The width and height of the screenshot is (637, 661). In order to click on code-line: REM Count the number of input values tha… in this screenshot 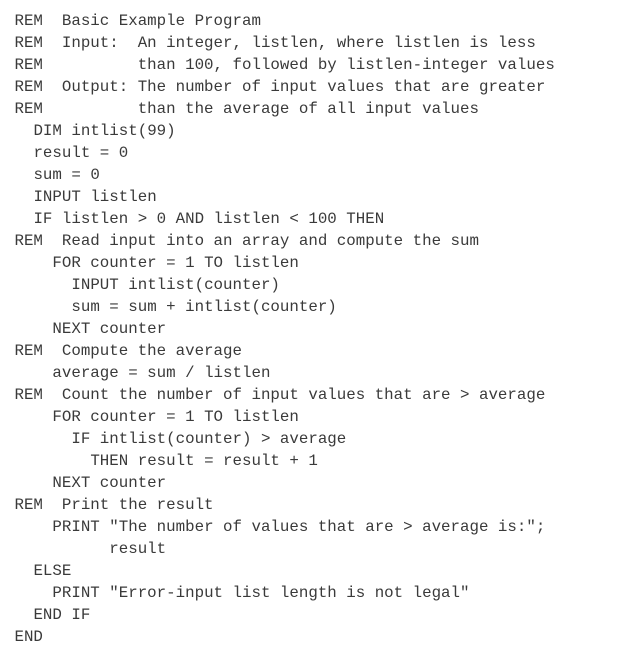, I will do `click(280, 395)`.